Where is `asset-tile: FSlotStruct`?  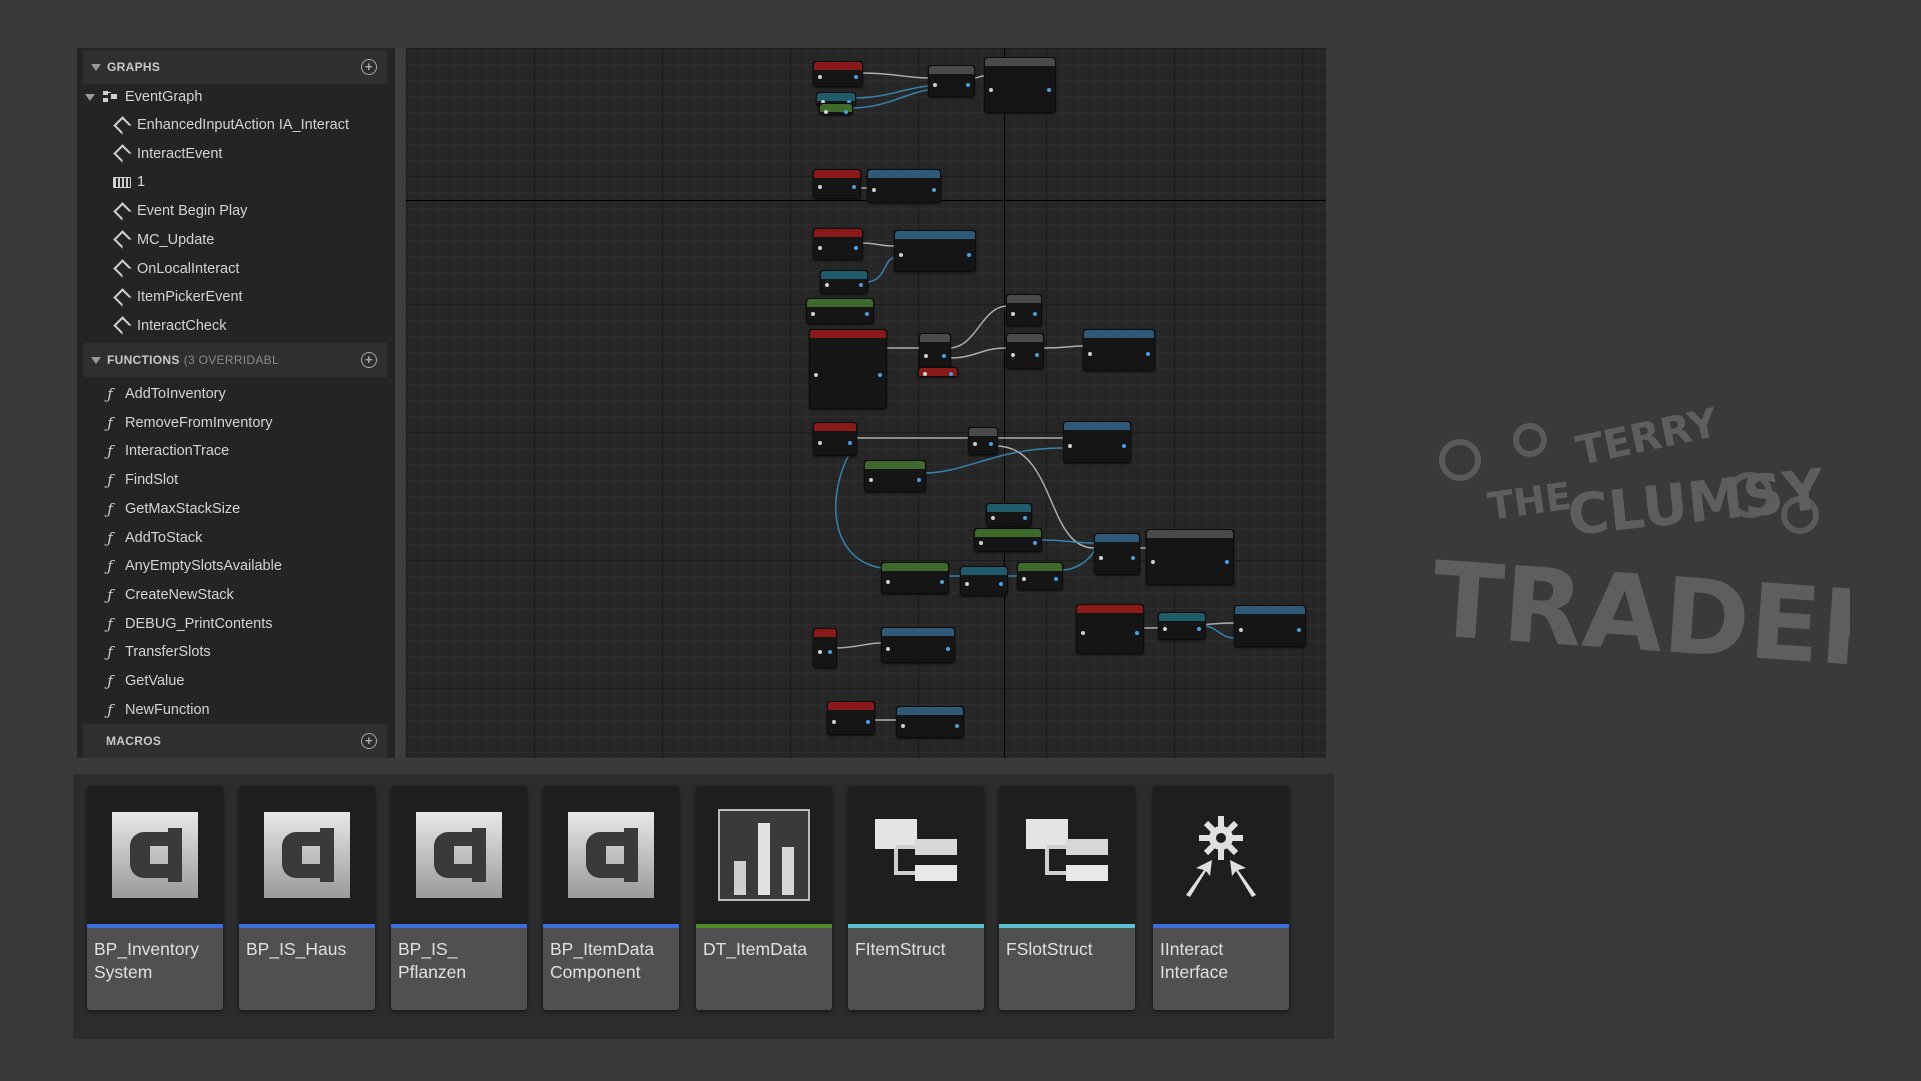 asset-tile: FSlotStruct is located at coordinates (1067, 898).